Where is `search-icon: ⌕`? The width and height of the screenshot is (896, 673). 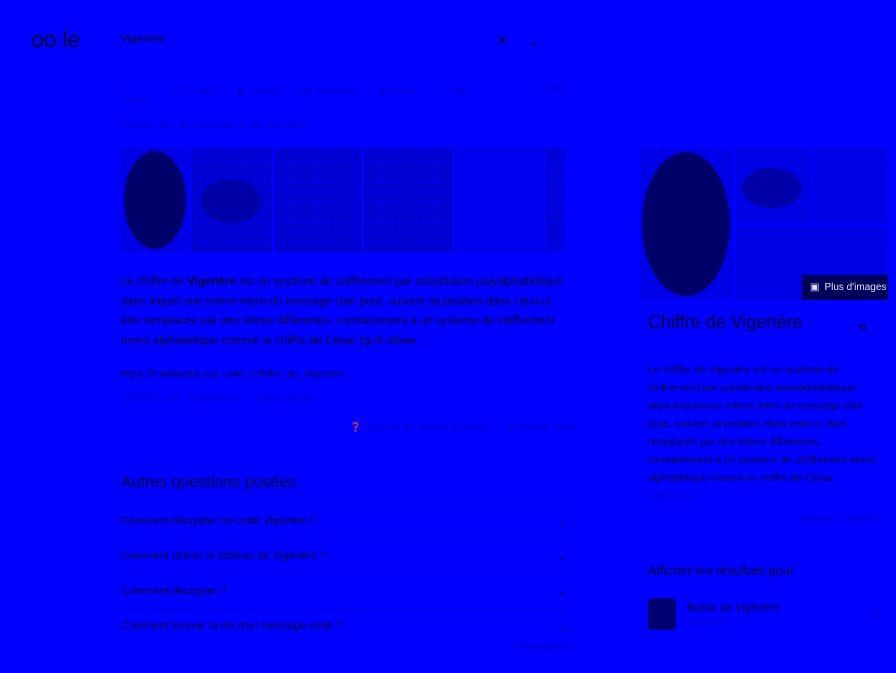
search-icon: ⌕ is located at coordinates (124, 88).